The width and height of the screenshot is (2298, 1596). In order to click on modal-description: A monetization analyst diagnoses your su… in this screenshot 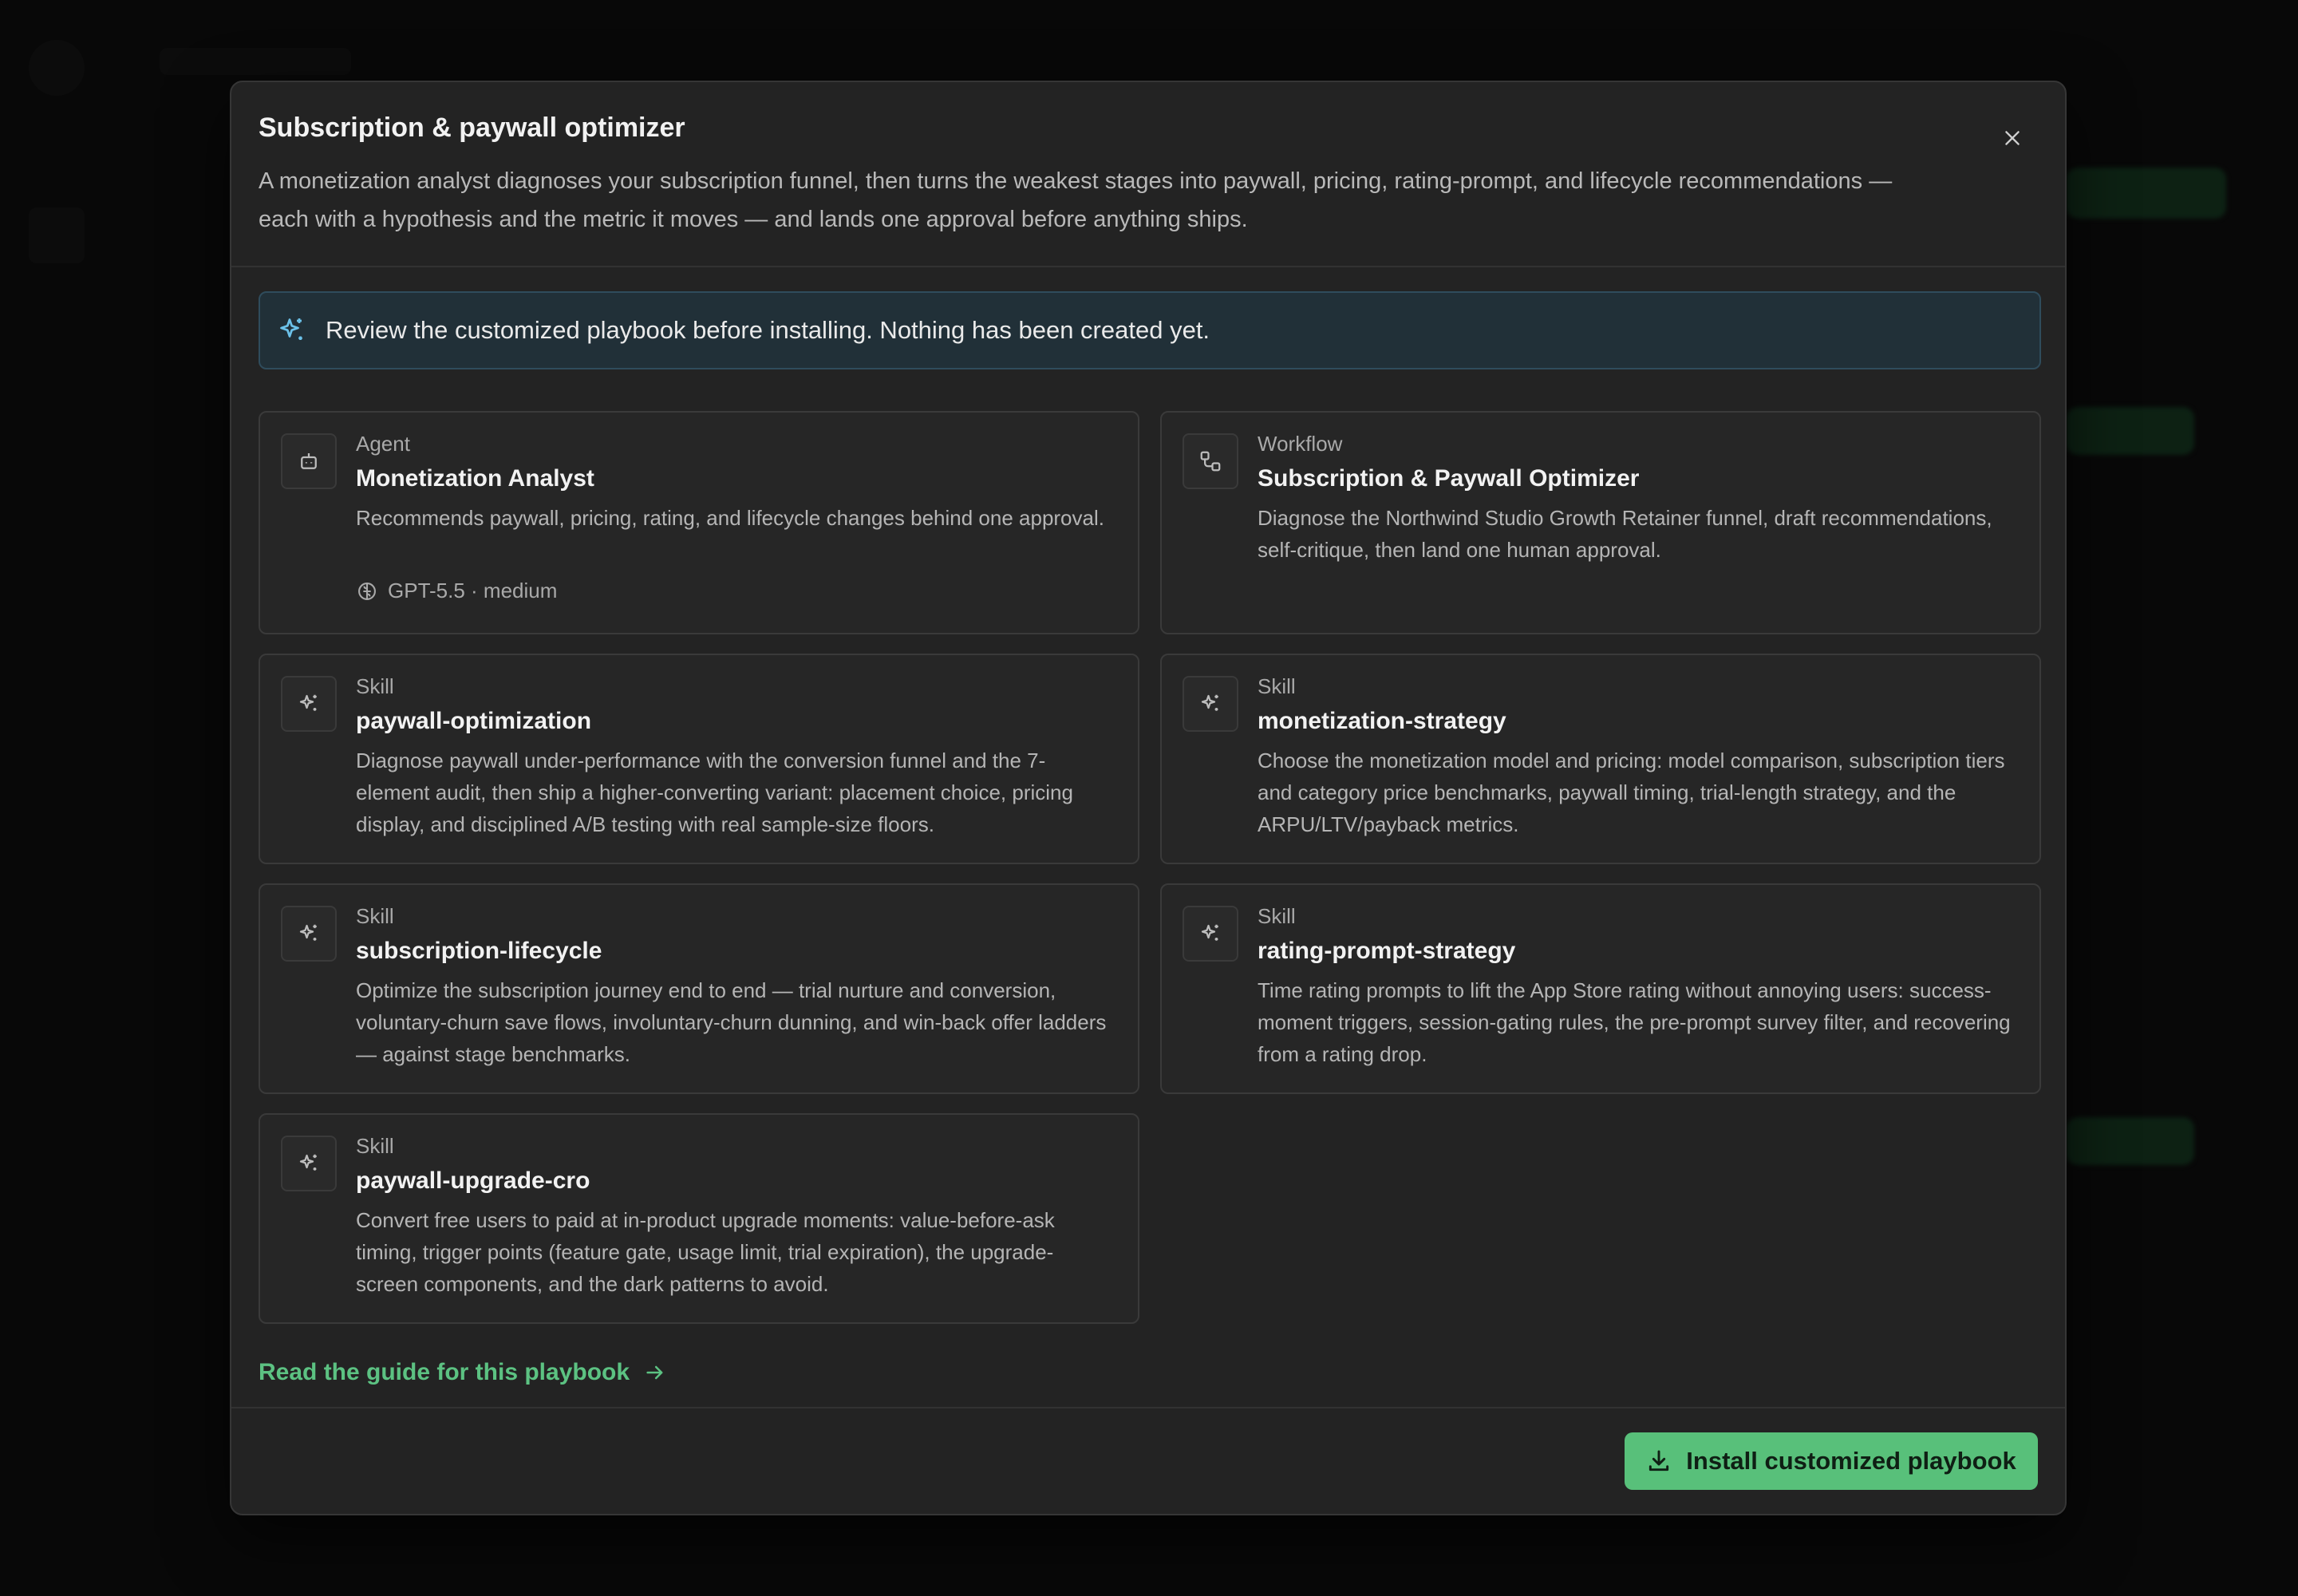, I will do `click(1076, 200)`.